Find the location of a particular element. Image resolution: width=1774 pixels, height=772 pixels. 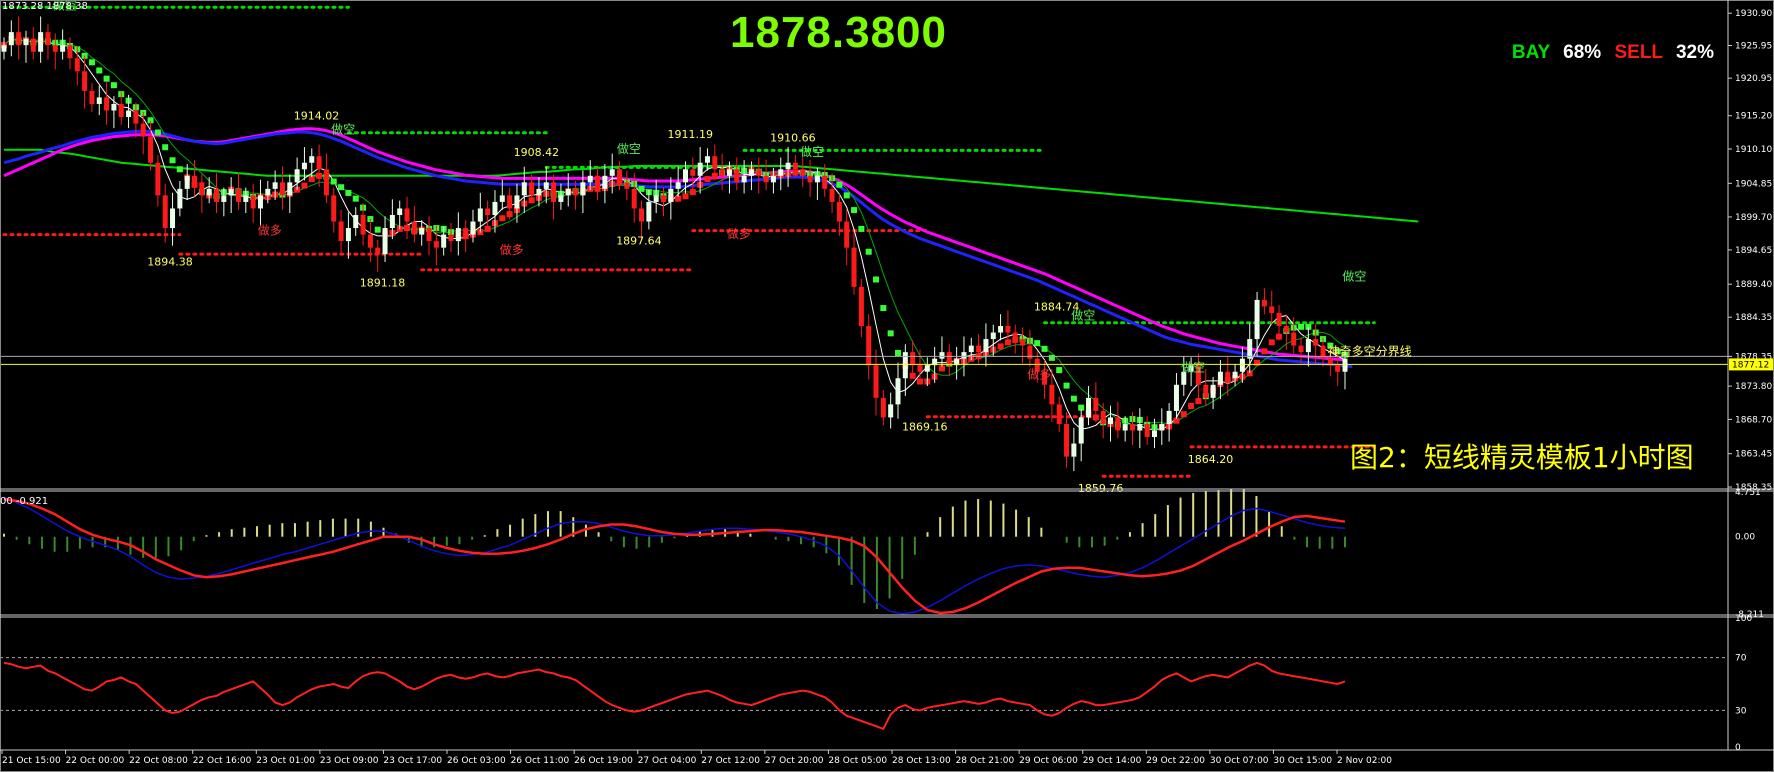

rsi-tick-label: 70 is located at coordinates (1741, 659).